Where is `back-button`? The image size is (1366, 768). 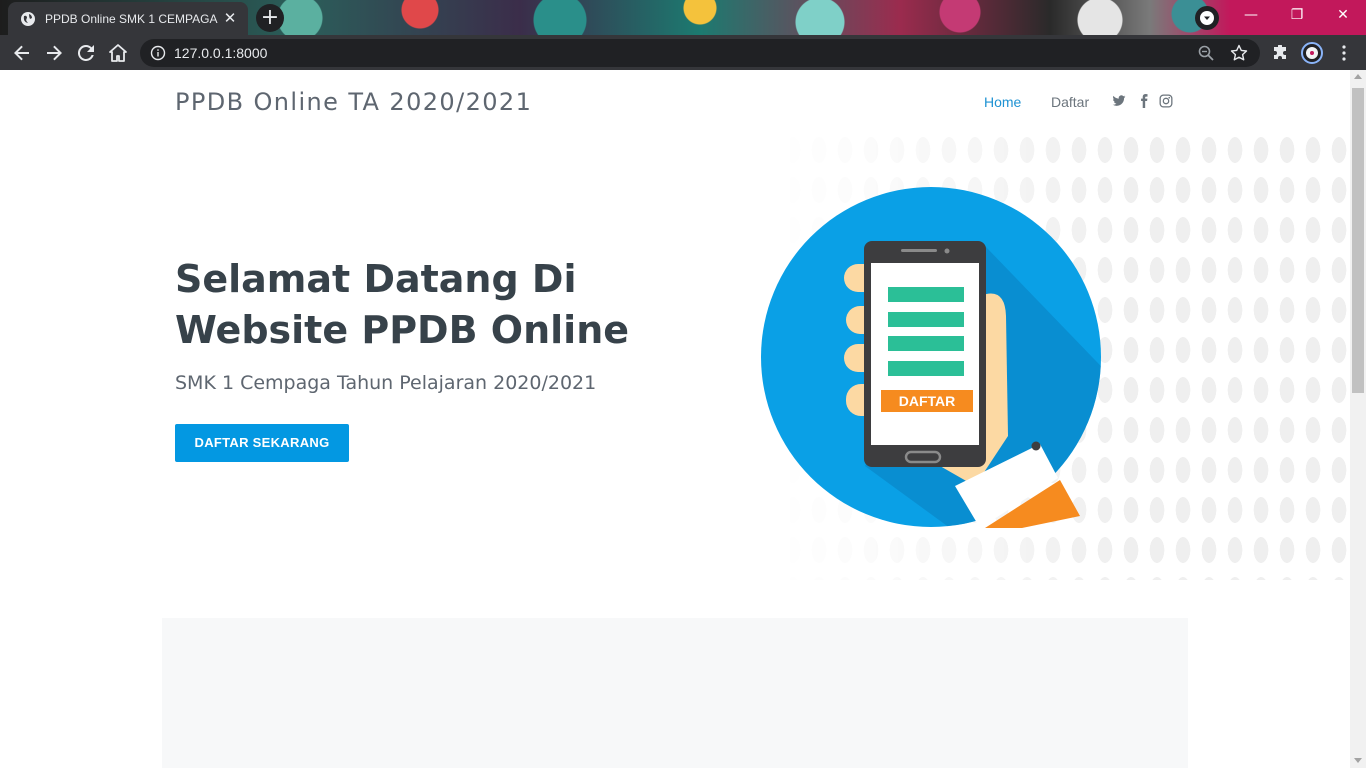
back-button is located at coordinates (22, 53).